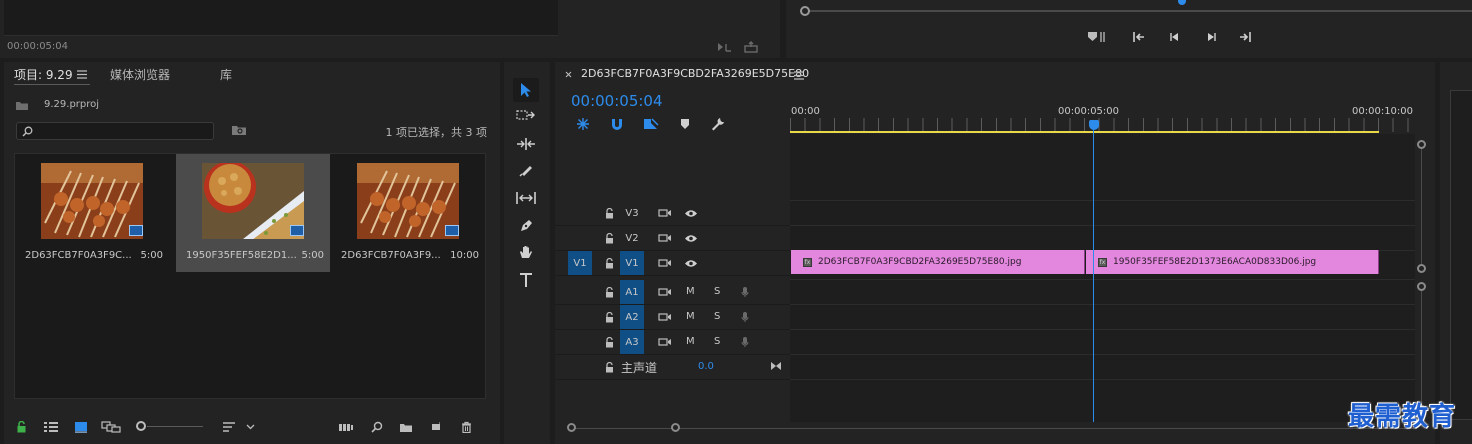  Describe the element at coordinates (1211, 37) in the screenshot. I see `step-forward-icon` at that location.